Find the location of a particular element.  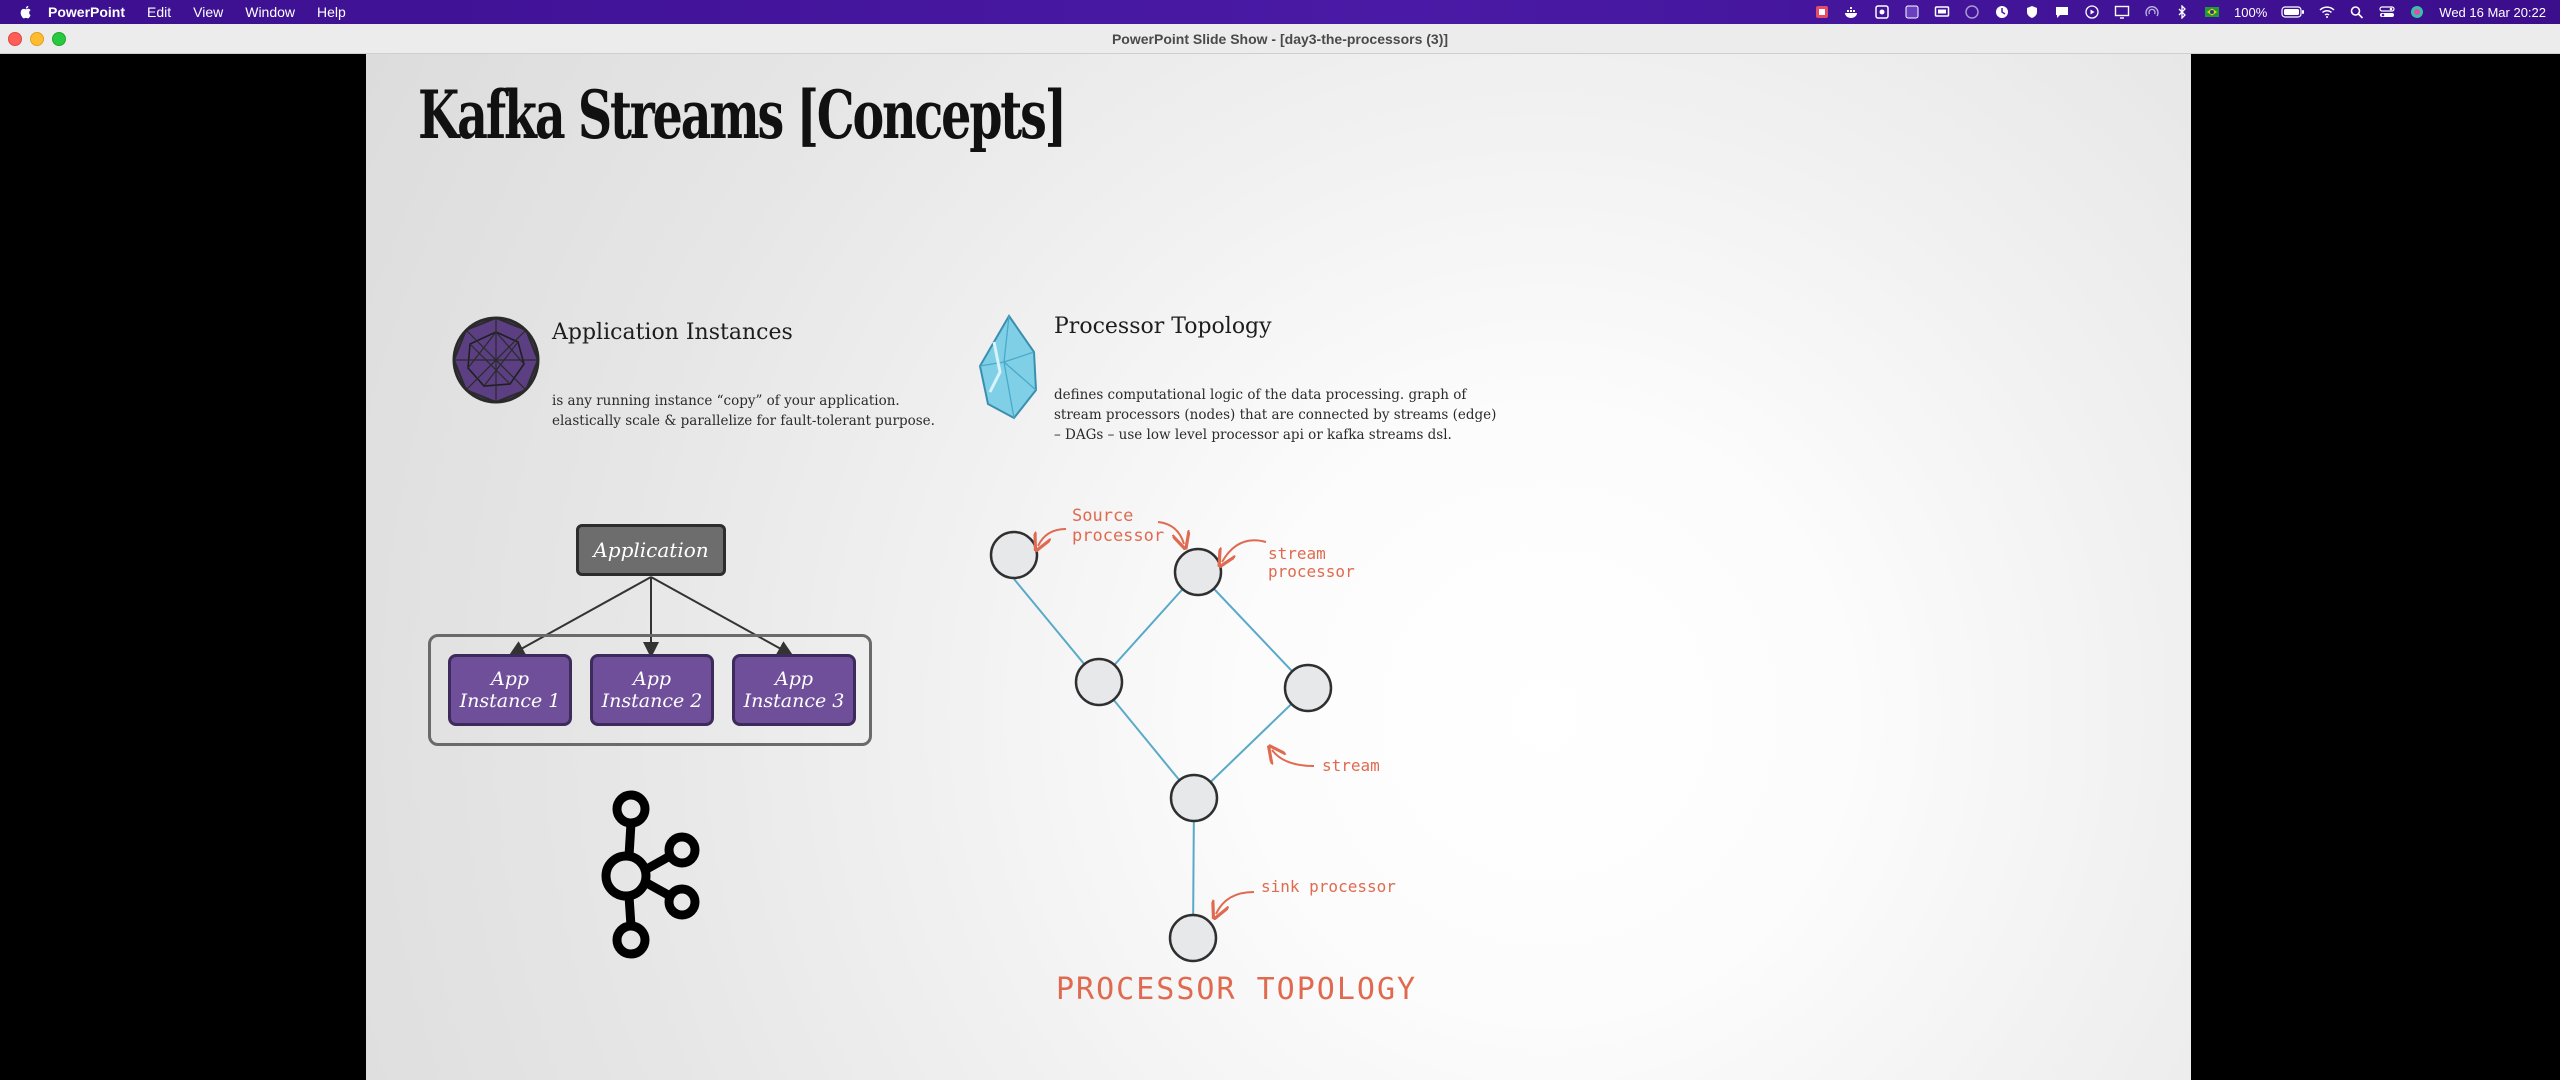

control-center-icon is located at coordinates (2387, 12).